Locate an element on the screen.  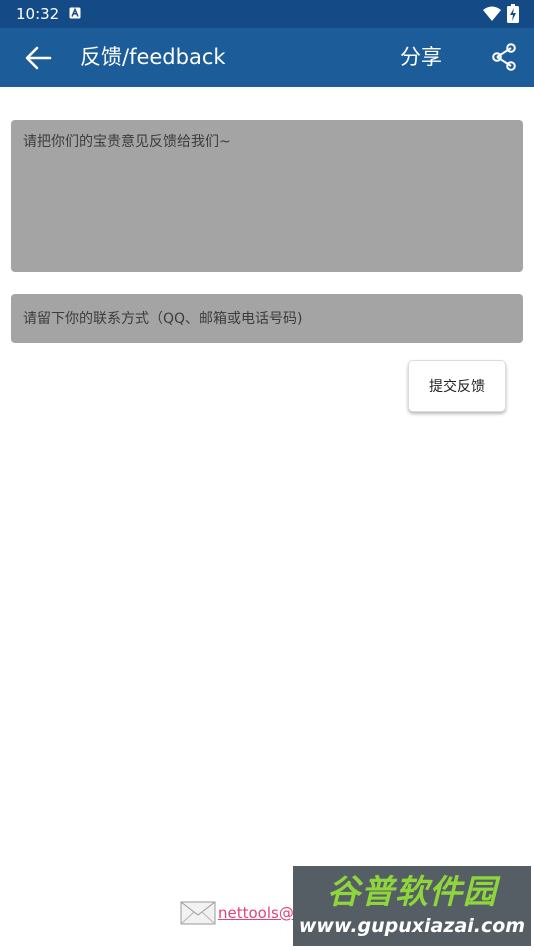
notification-a-icon is located at coordinates (75, 13).